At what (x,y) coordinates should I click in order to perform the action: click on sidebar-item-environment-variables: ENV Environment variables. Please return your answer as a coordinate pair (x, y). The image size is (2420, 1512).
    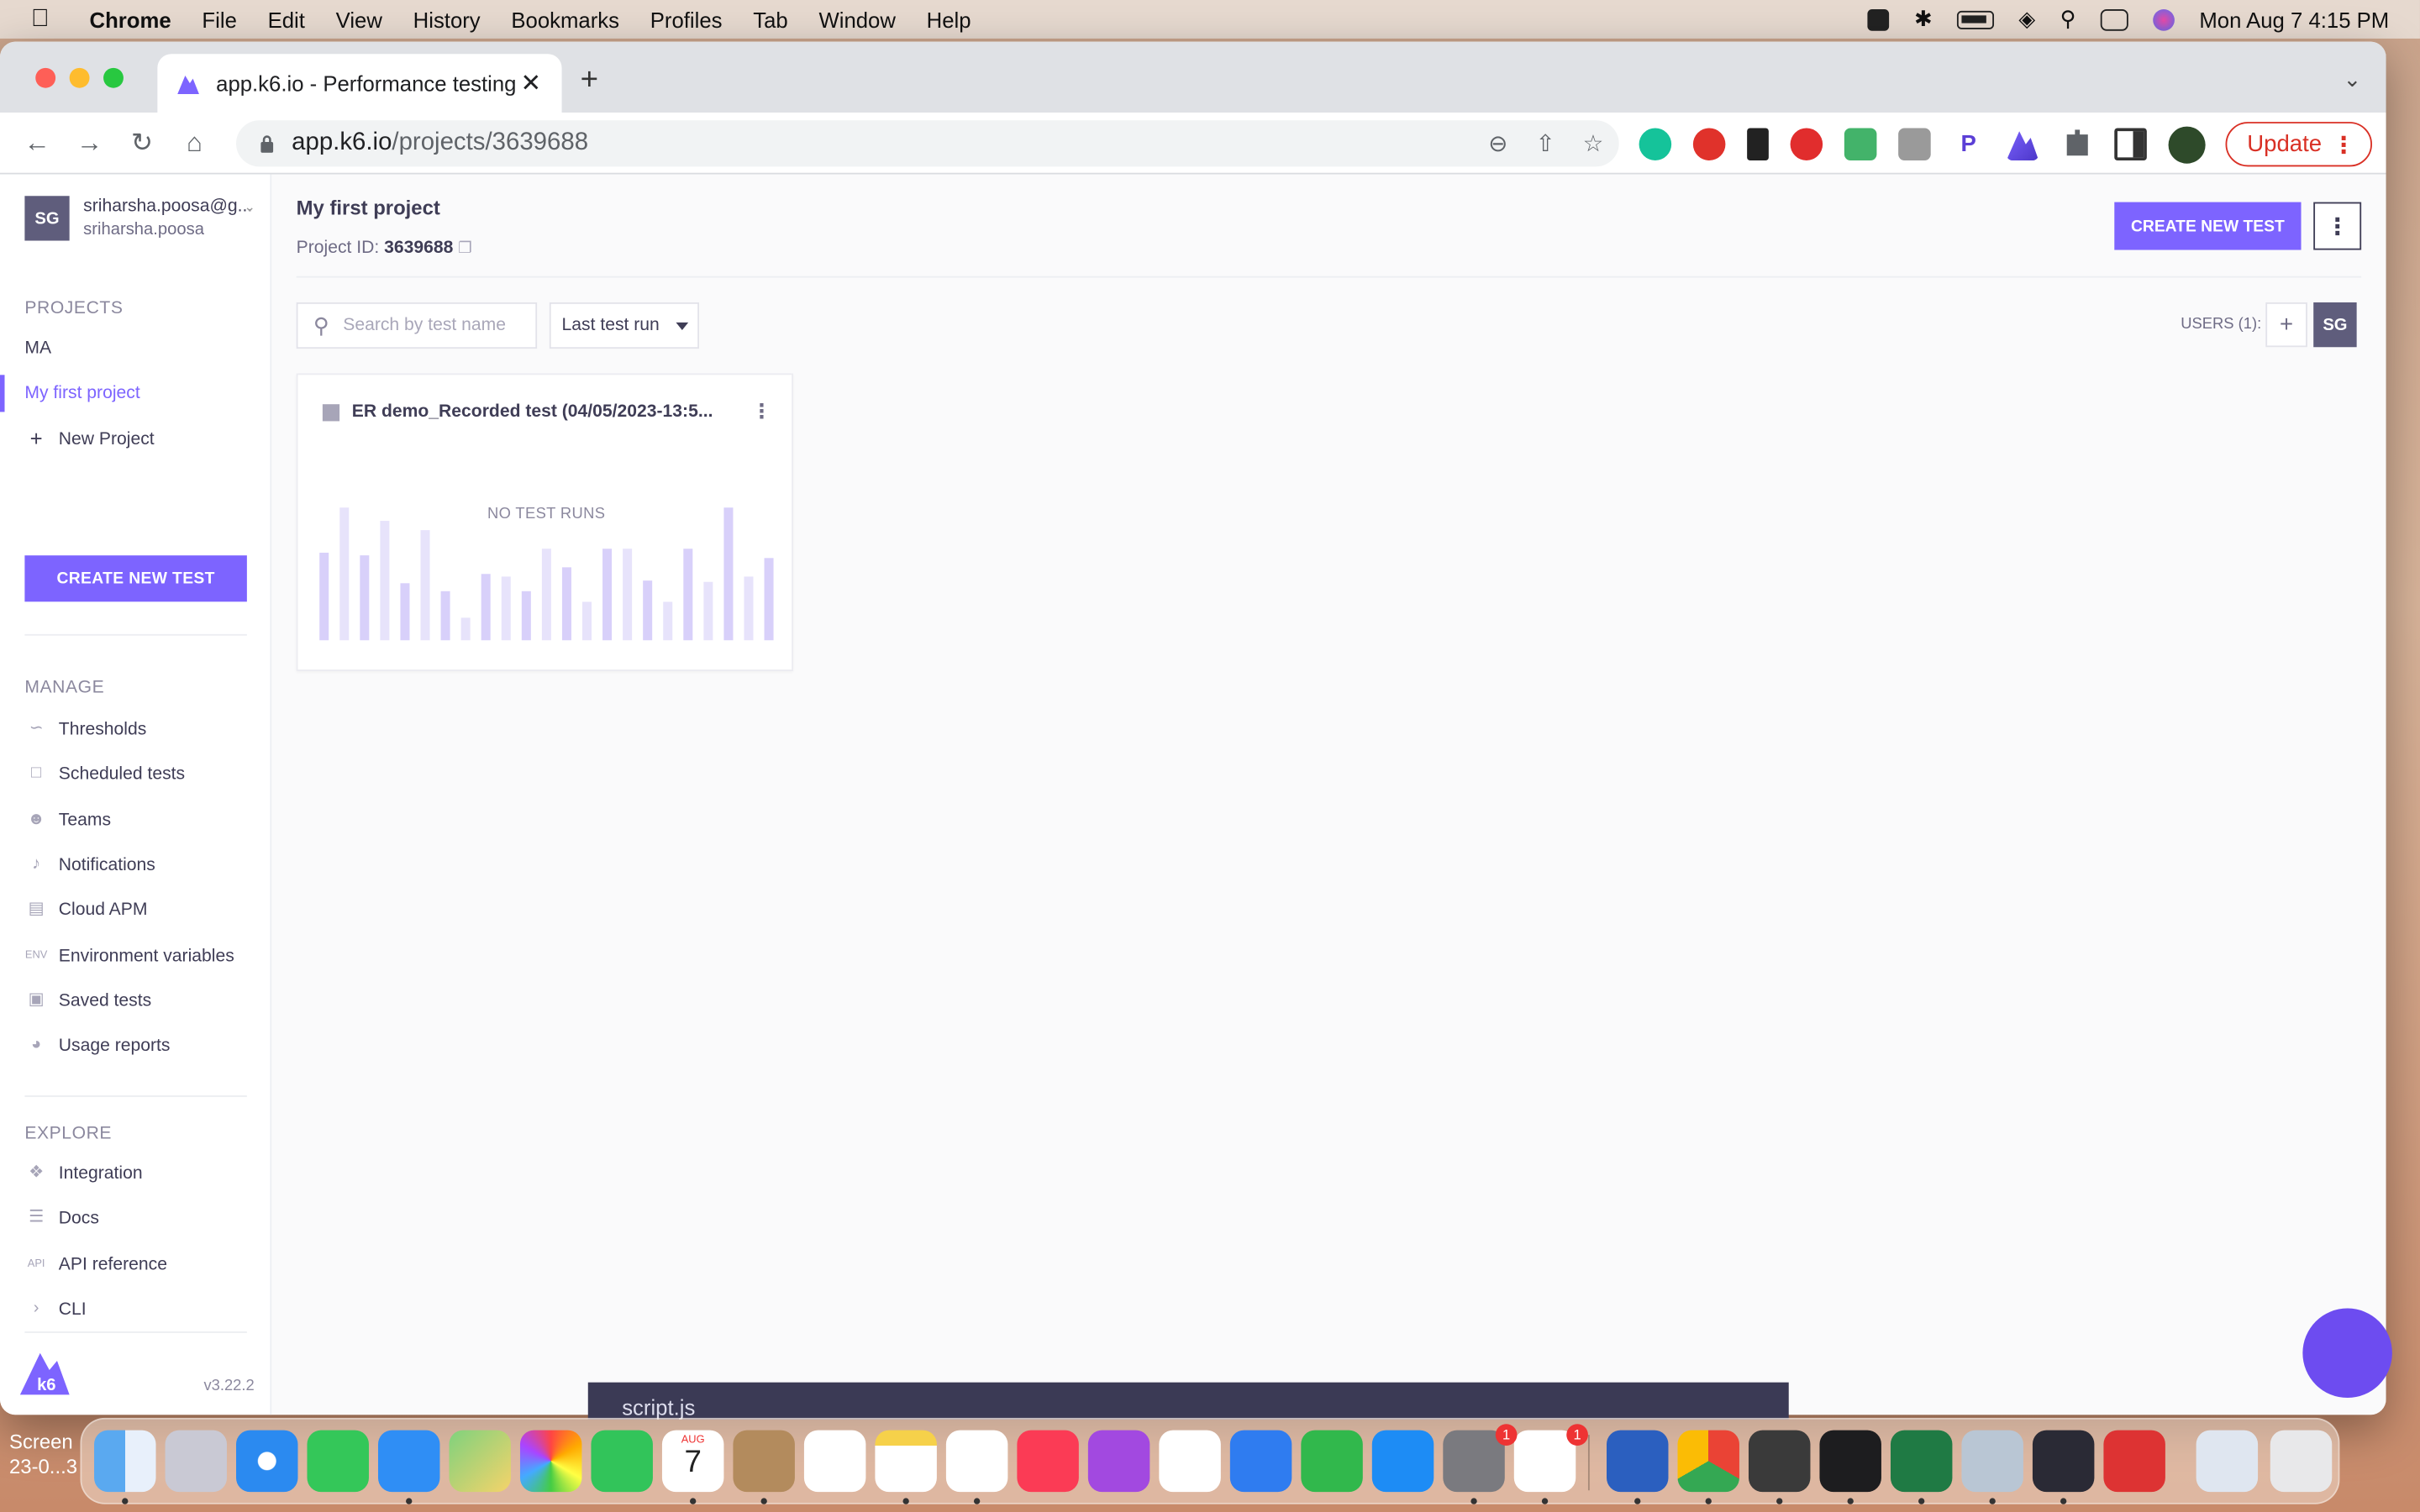
    Looking at the image, I should click on (129, 956).